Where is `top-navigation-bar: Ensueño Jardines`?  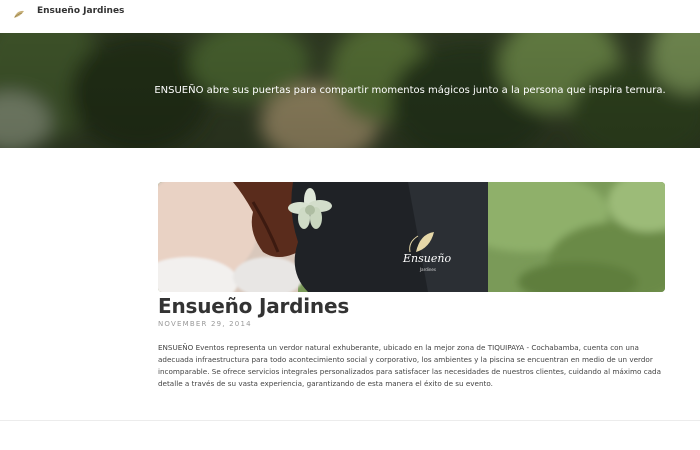 top-navigation-bar: Ensueño Jardines is located at coordinates (350, 16).